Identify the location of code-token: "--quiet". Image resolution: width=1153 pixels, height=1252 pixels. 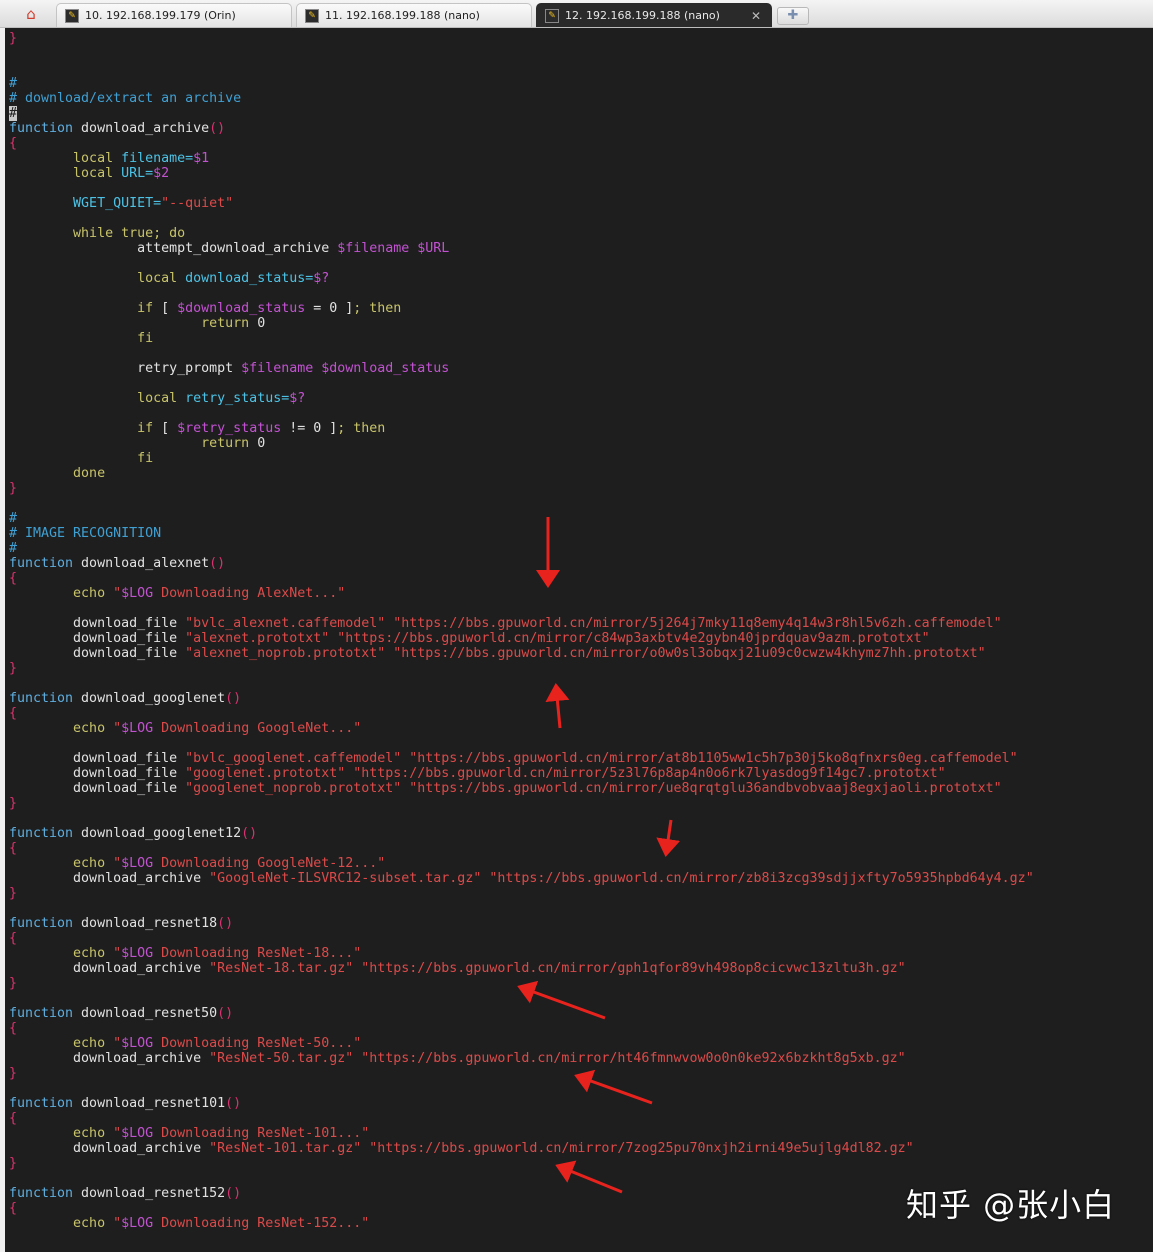
(197, 203).